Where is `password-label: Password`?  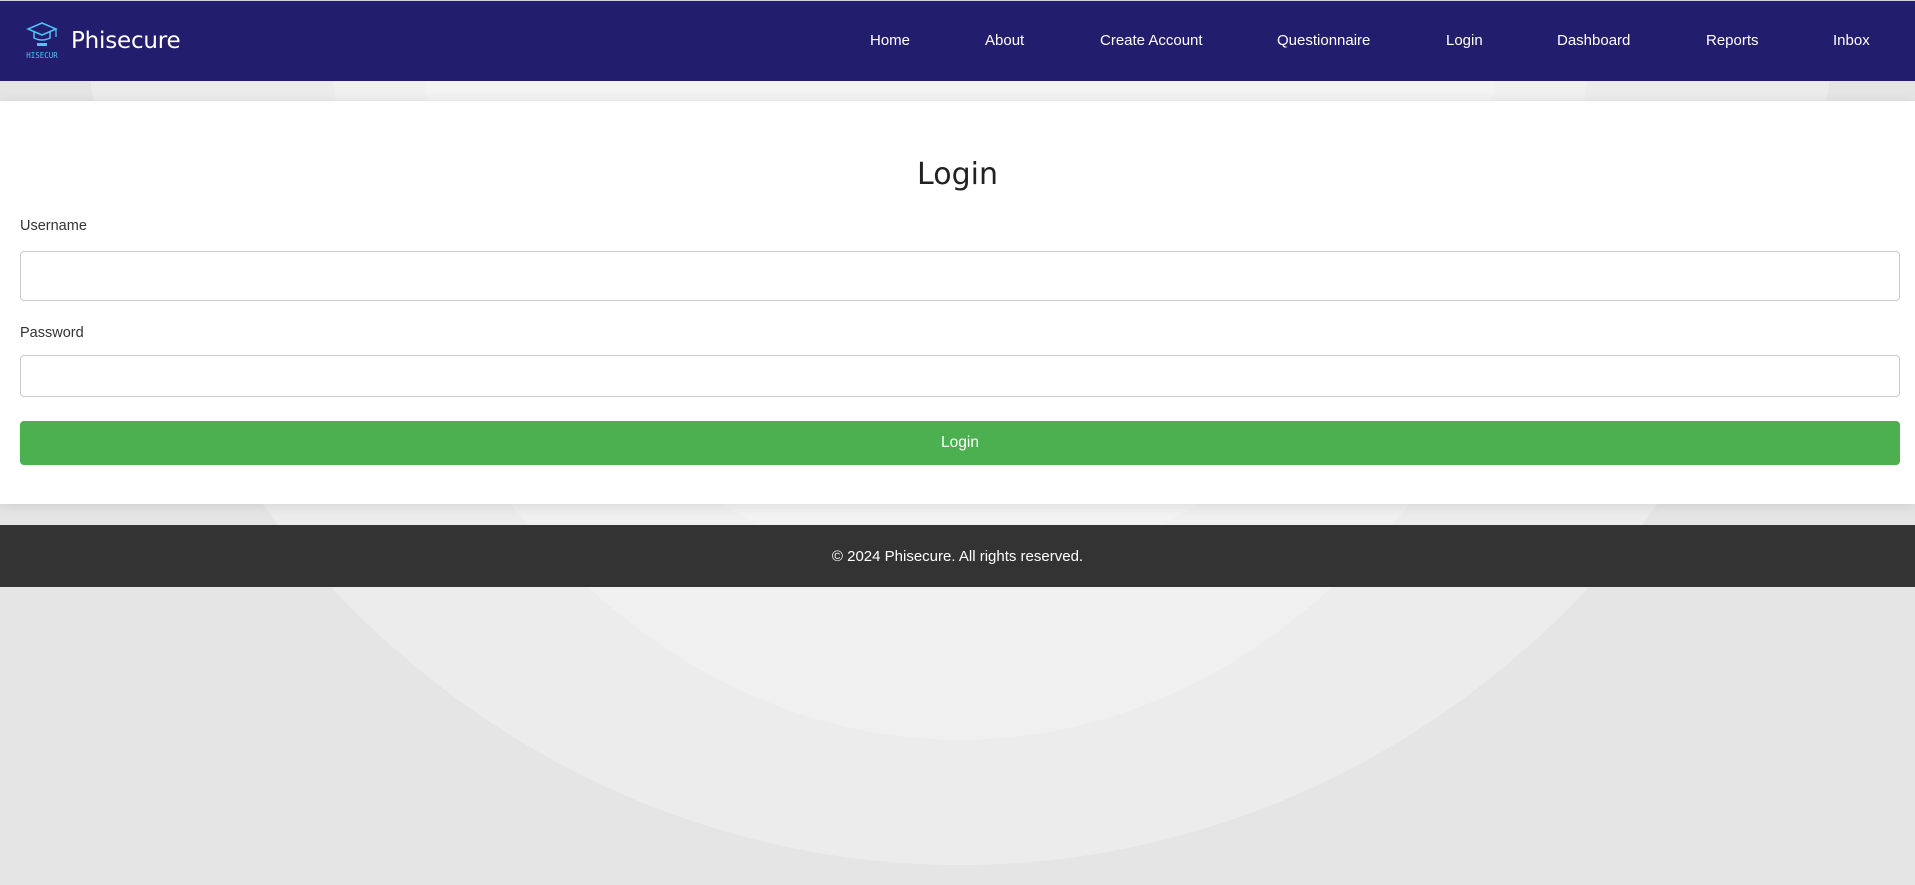 password-label: Password is located at coordinates (52, 333).